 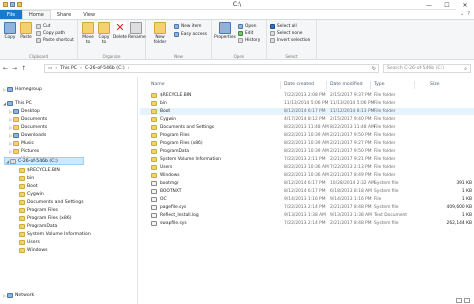 I want to click on address-bar: ▭ › This PC › C-26-of-546b (C:) › ↻, so click(x=211, y=68).